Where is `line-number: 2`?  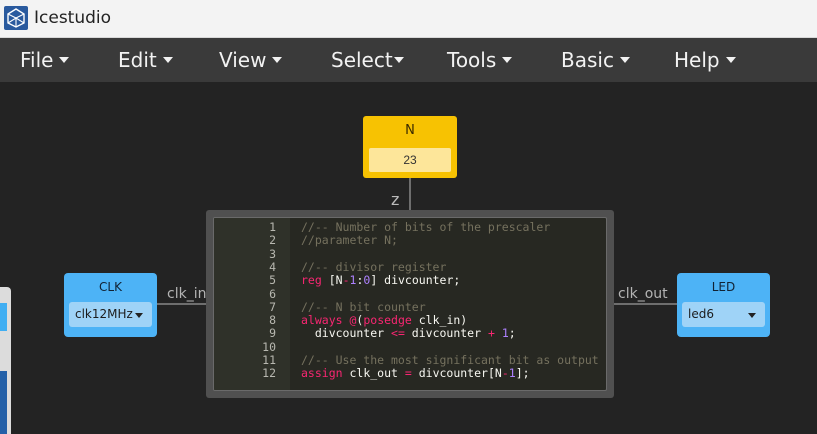
line-number: 2 is located at coordinates (272, 240).